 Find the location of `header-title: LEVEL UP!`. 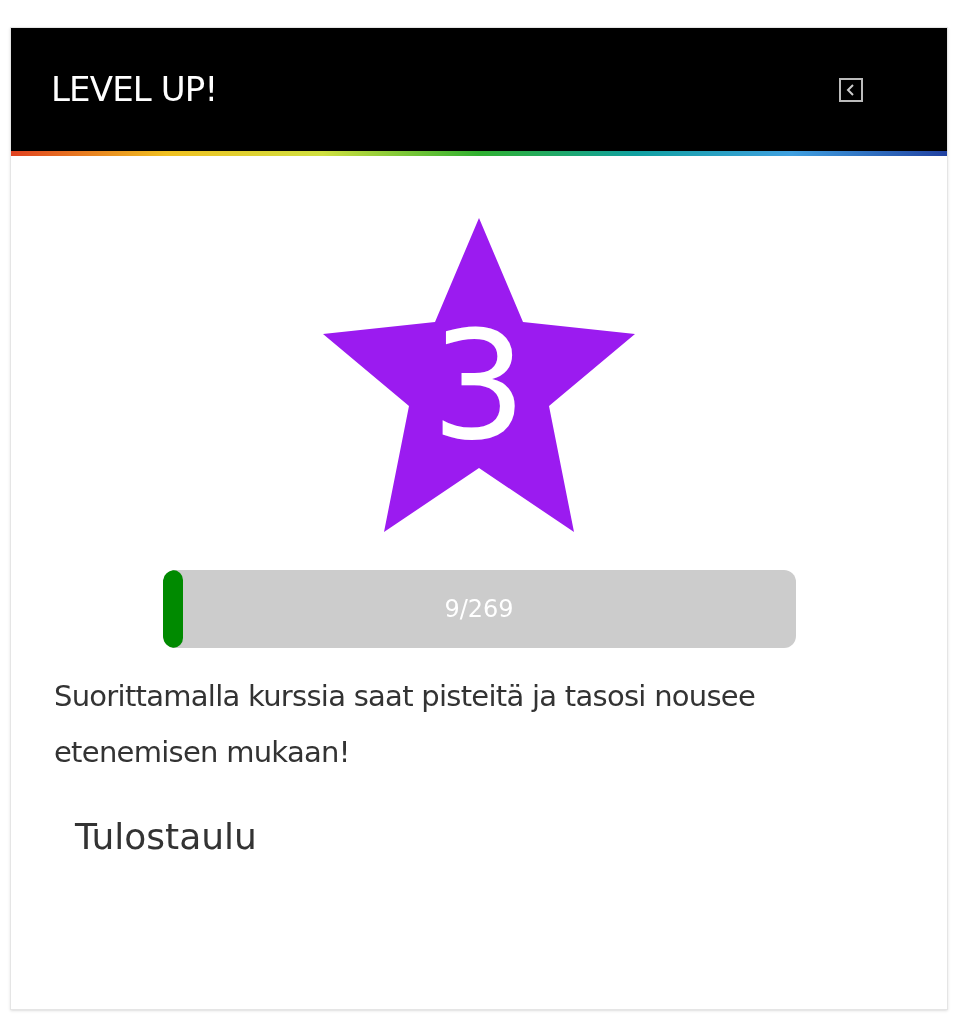

header-title: LEVEL UP! is located at coordinates (134, 89).